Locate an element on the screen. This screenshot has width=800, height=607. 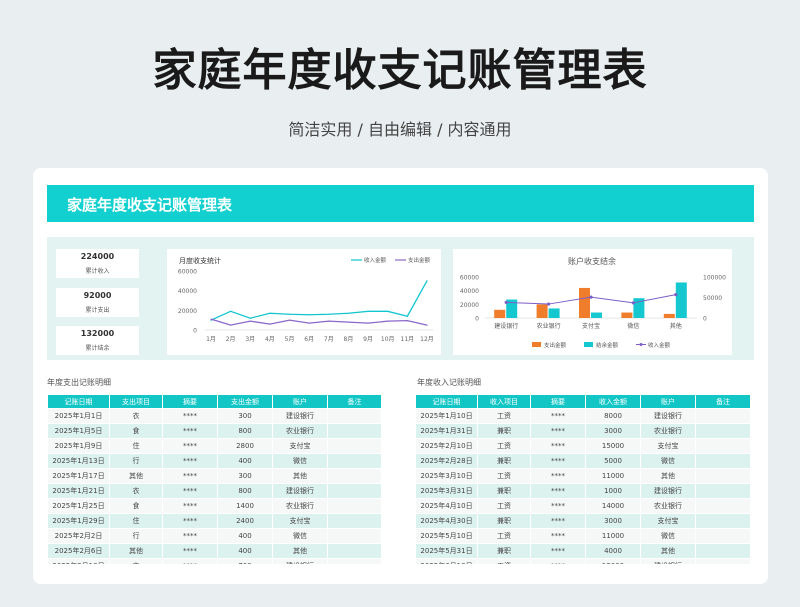
table-cell: 2025年1月21日 is located at coordinates (78, 491).